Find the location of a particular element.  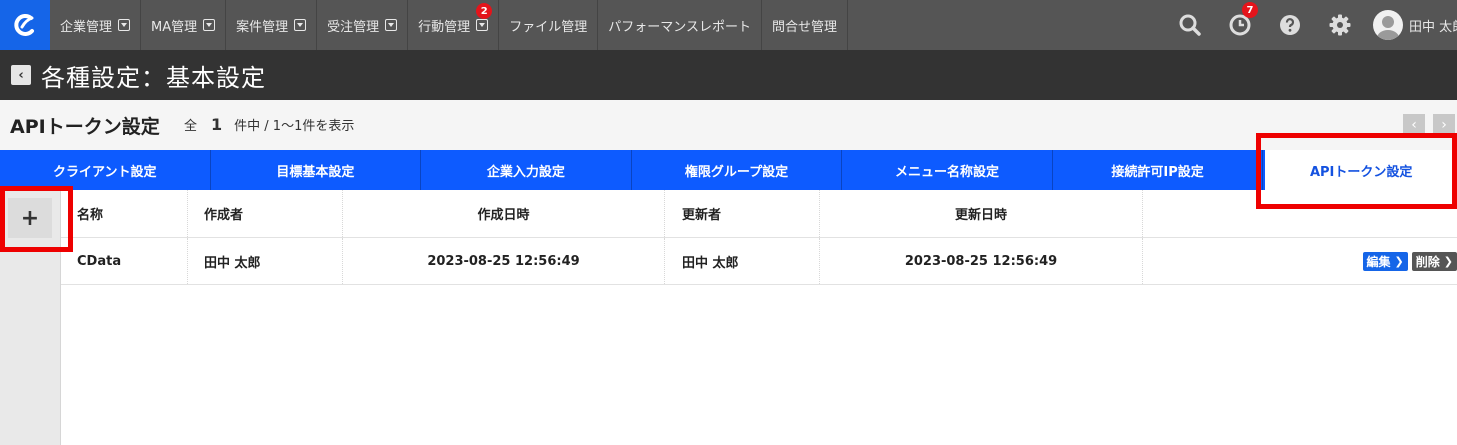

chevron-right-icon: › is located at coordinates (1444, 125).